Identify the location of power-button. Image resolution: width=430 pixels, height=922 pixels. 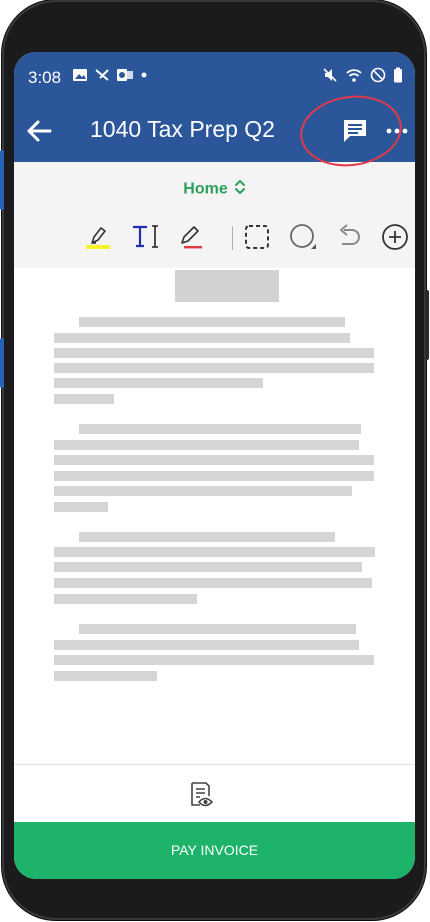
(2, 363).